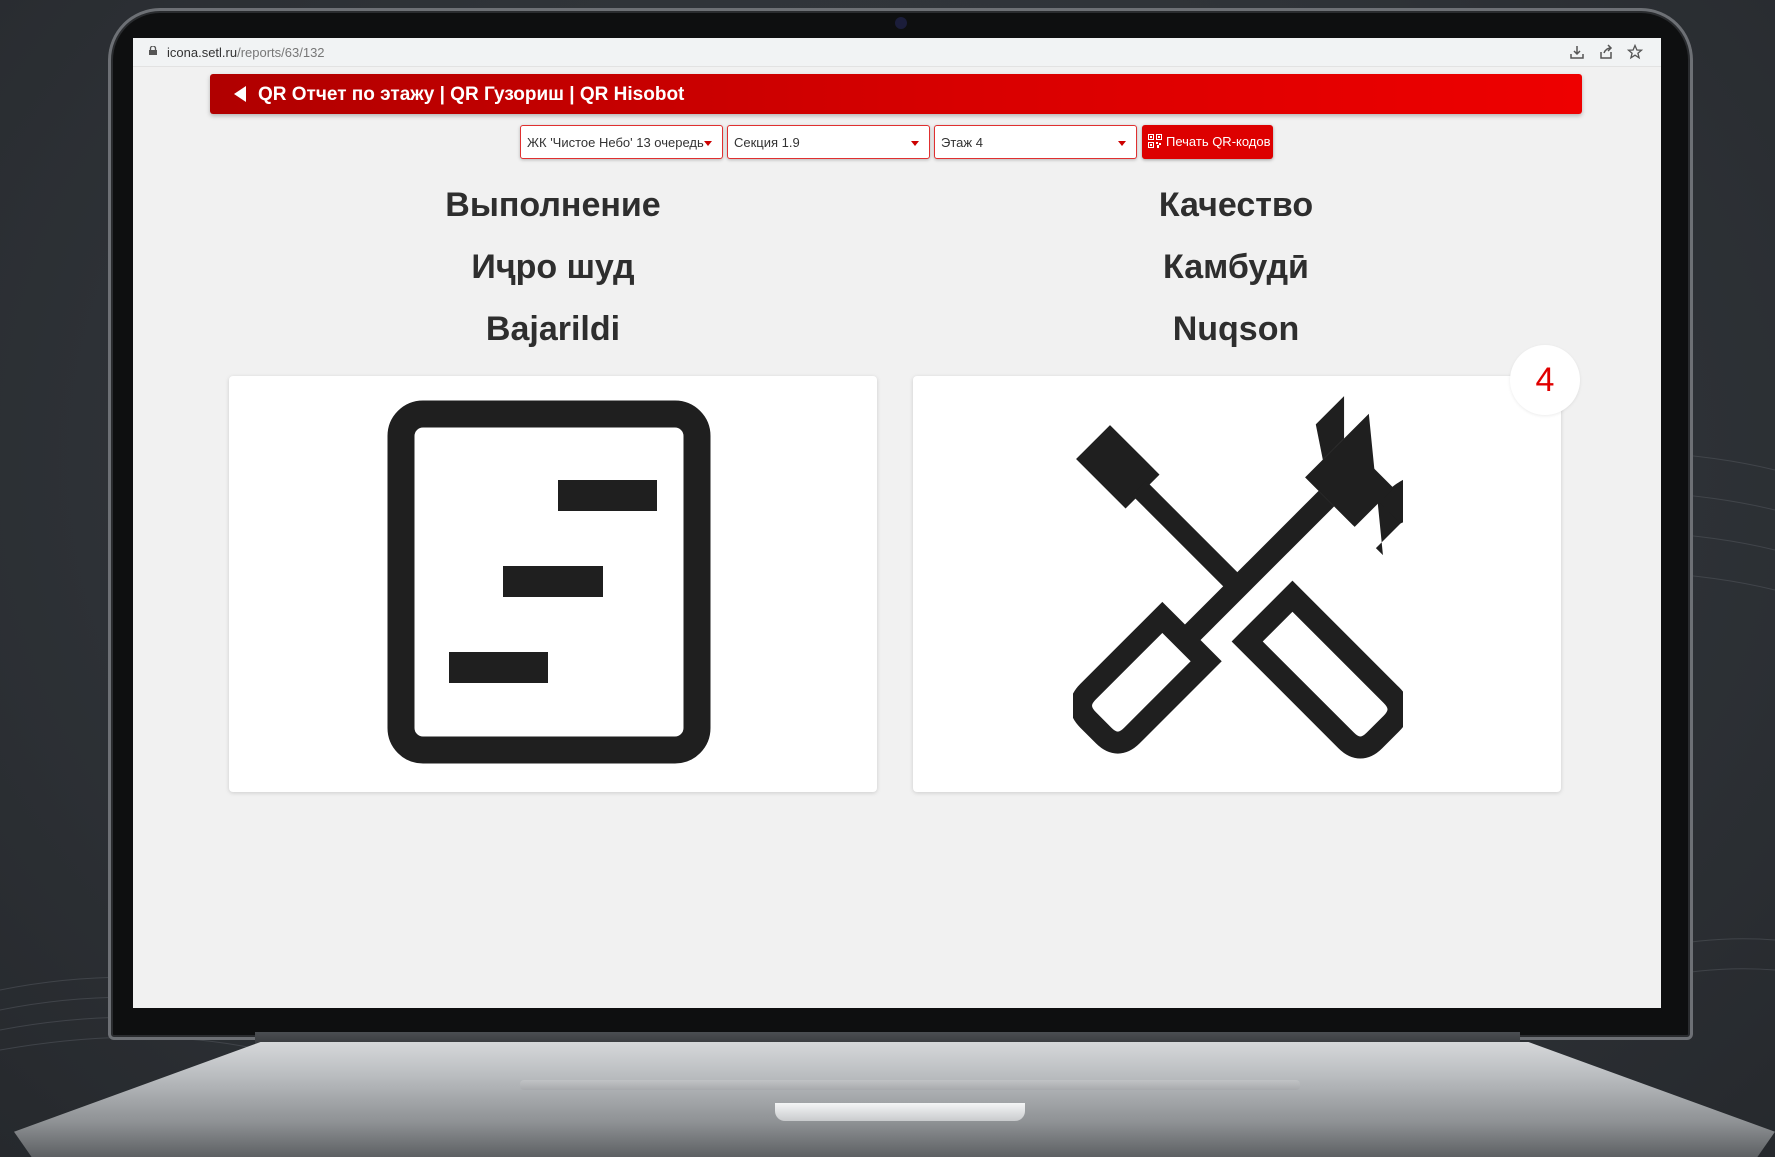 Image resolution: width=1775 pixels, height=1157 pixels. I want to click on url-text: icona.setl.ru/reports/63/132, so click(246, 52).